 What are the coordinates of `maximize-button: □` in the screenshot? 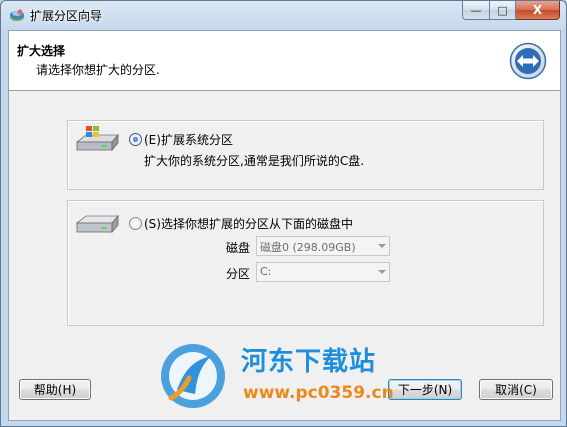 It's located at (503, 10).